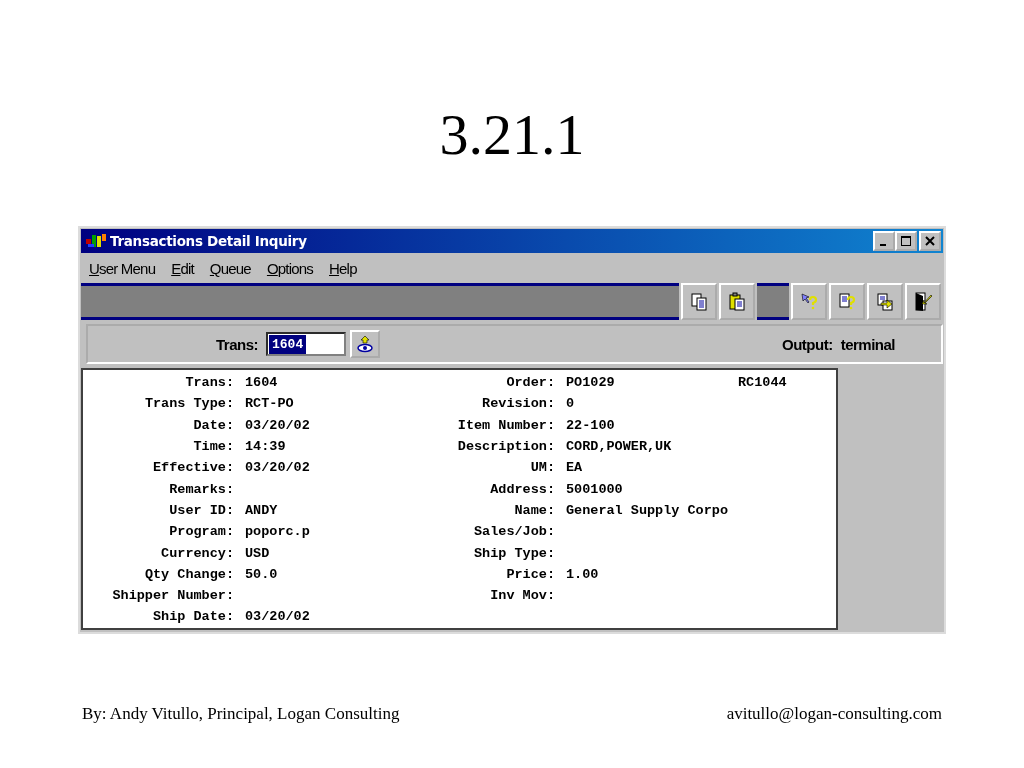 The width and height of the screenshot is (1024, 768). Describe the element at coordinates (505, 425) in the screenshot. I see `field-label: Item Number:` at that location.